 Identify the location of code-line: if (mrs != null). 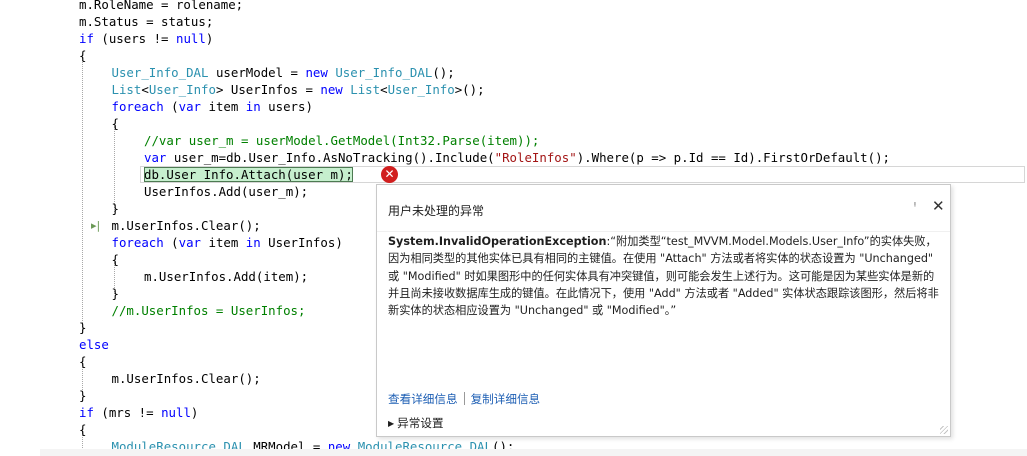
(138, 412).